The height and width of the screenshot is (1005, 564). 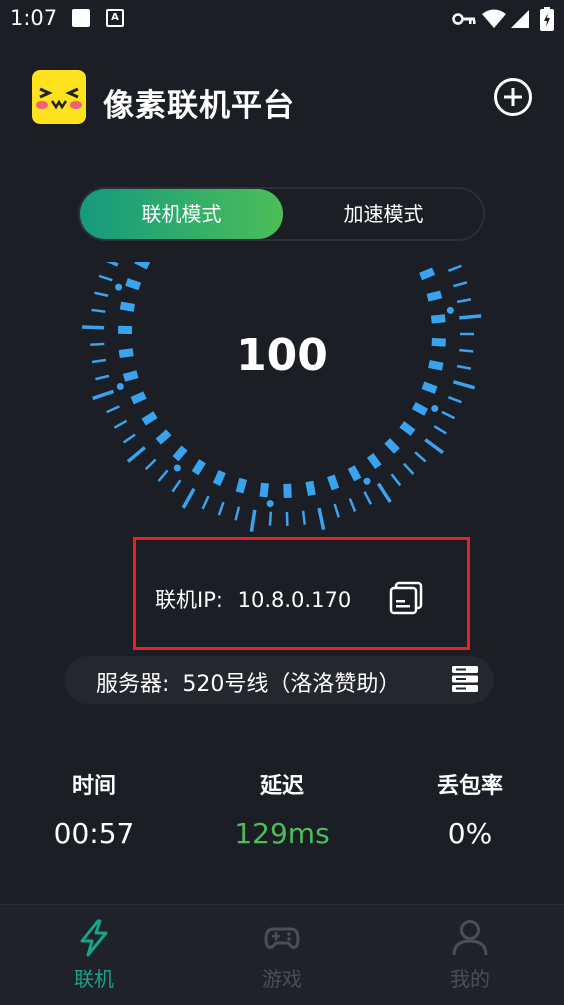 I want to click on user-icon, so click(x=470, y=938).